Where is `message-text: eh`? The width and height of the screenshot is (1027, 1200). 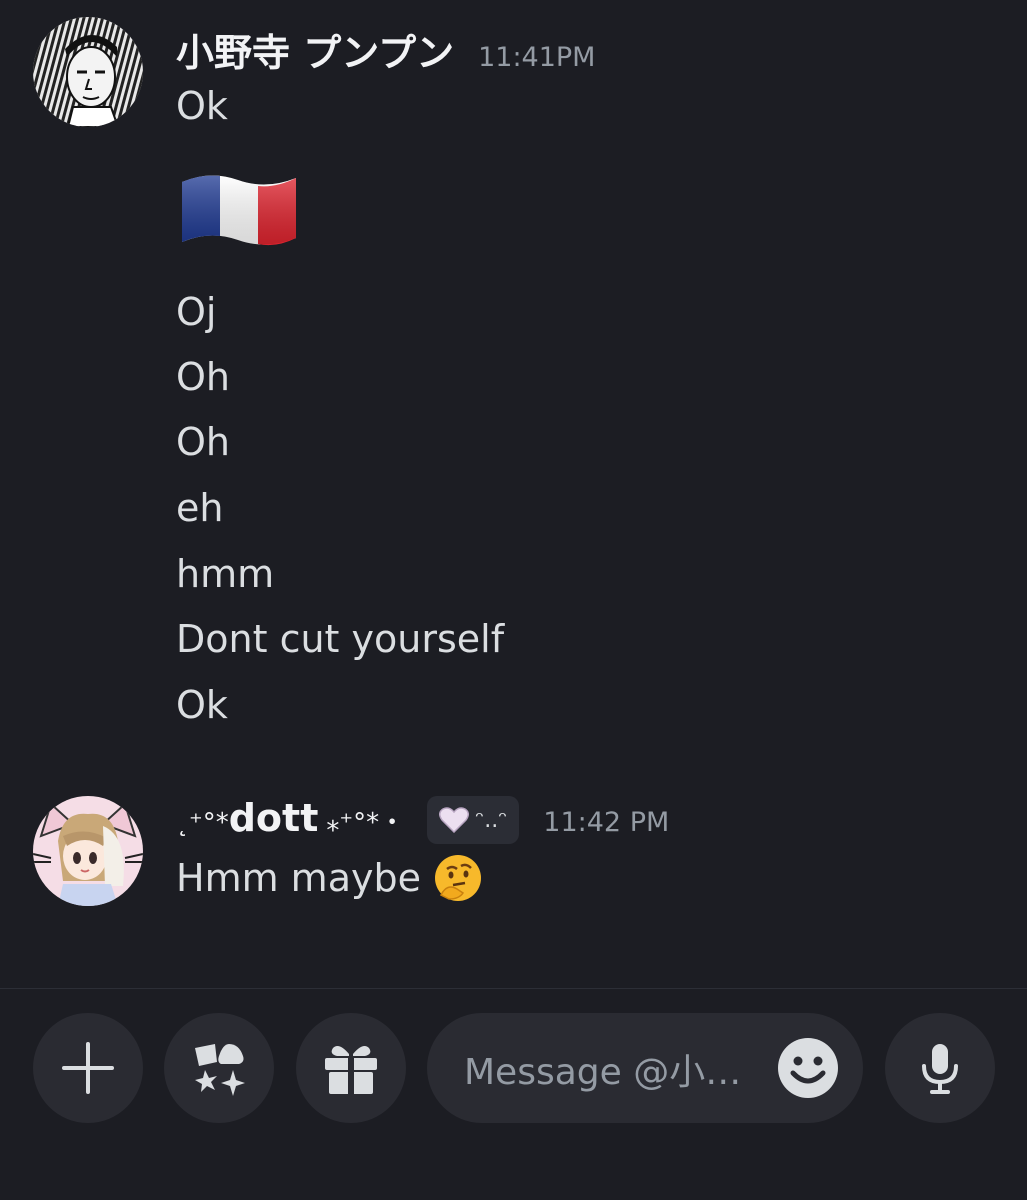
message-text: eh is located at coordinates (200, 508).